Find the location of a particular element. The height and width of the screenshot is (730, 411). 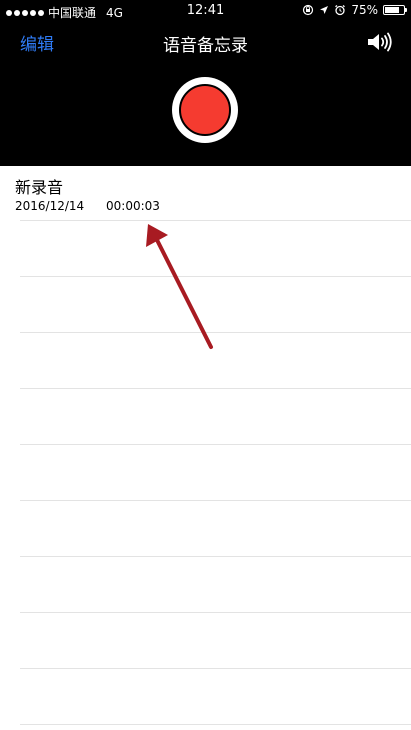

location-icon is located at coordinates (324, 10).